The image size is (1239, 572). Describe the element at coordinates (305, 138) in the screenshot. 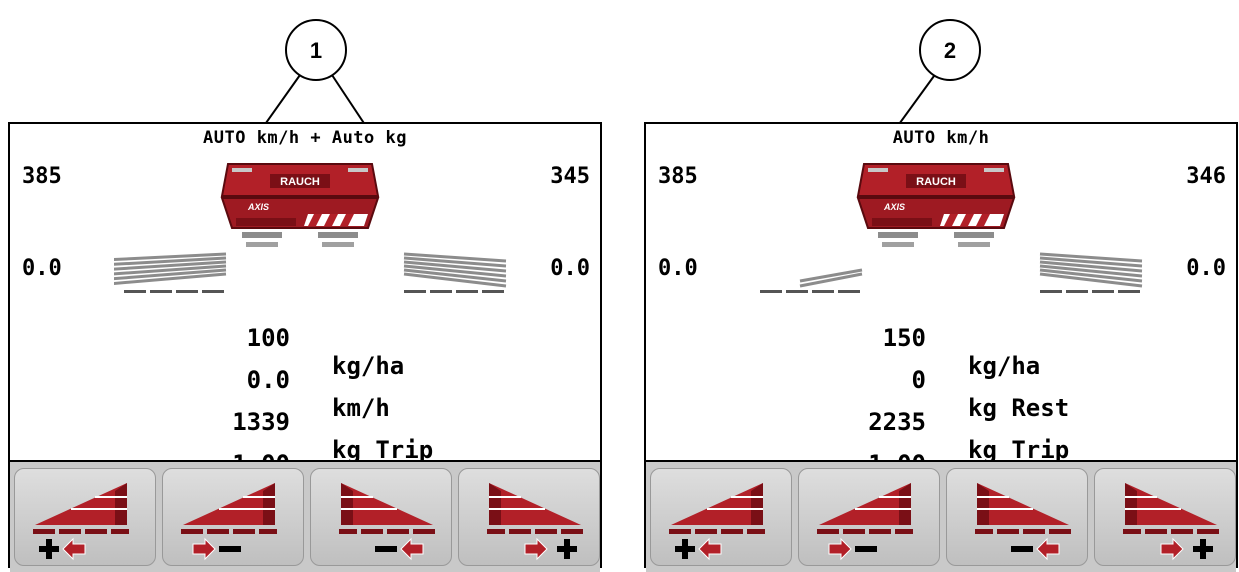

I see `status-line: AUTO km/h + Auto kg` at that location.